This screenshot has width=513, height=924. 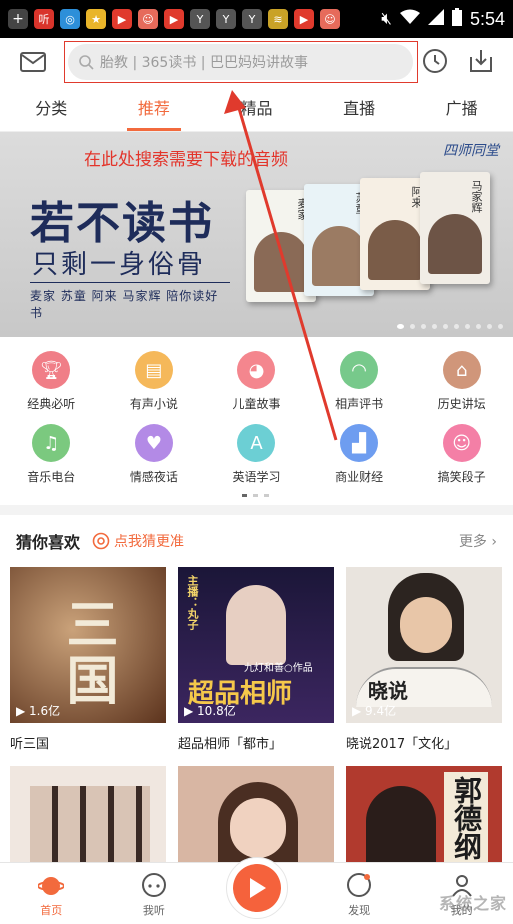 I want to click on notification-icons: + 听 ◎ ★ ▶ ☺ ▶ Y Y Y ≋ ▶ ☺, so click(x=174, y=19).